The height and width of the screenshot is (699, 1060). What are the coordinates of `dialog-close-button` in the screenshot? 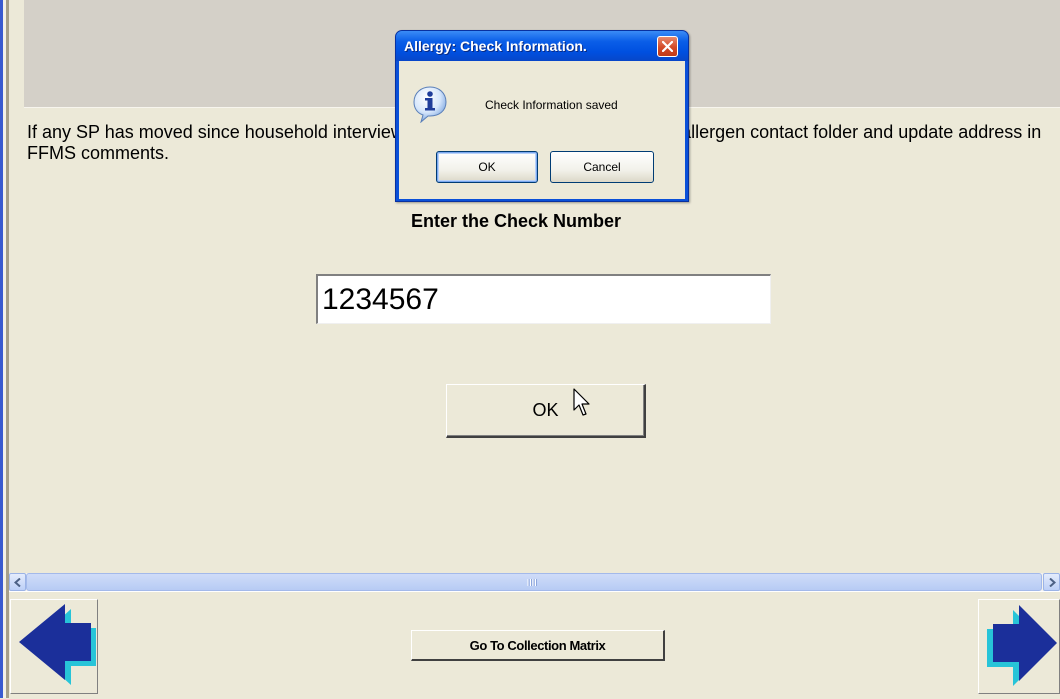 It's located at (667, 46).